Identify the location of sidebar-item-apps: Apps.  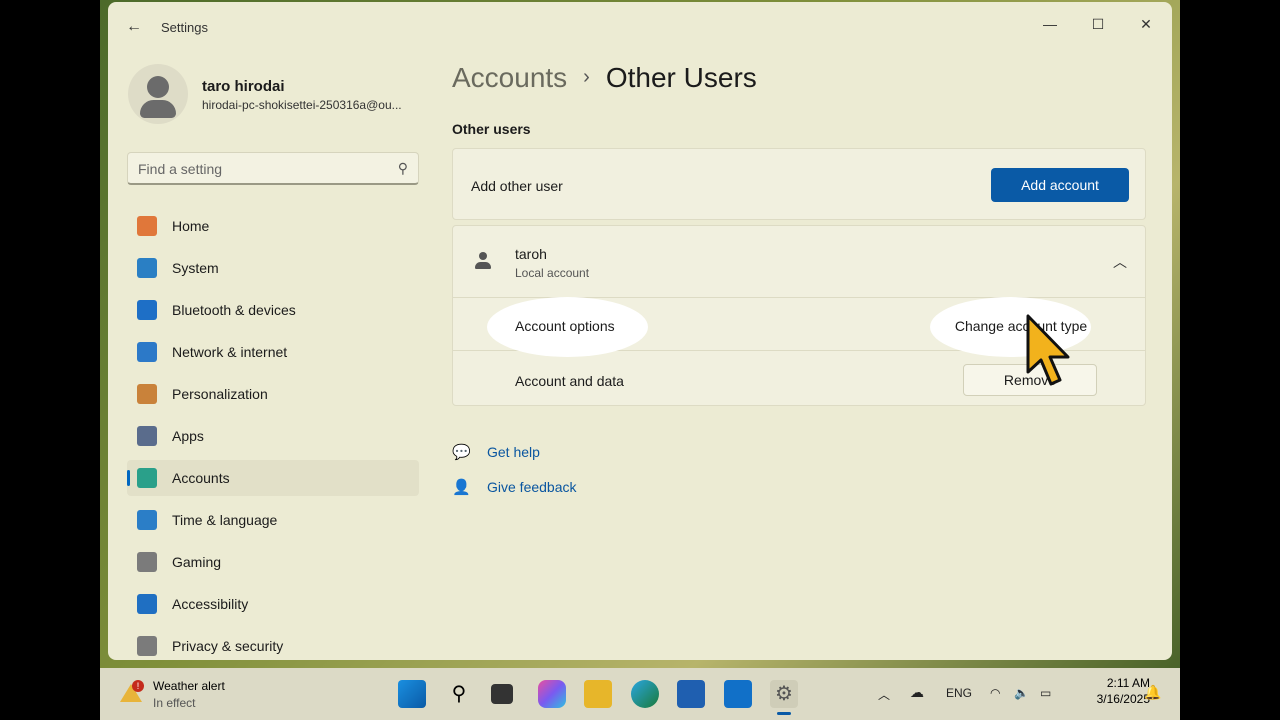
(273, 436).